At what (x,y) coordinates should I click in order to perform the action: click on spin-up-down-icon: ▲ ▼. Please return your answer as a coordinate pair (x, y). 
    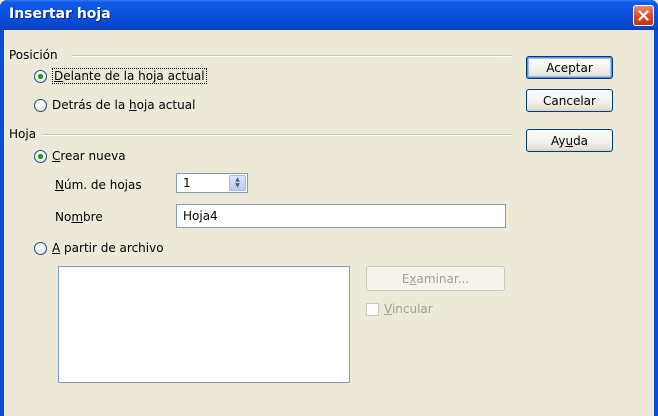
    Looking at the image, I should click on (237, 183).